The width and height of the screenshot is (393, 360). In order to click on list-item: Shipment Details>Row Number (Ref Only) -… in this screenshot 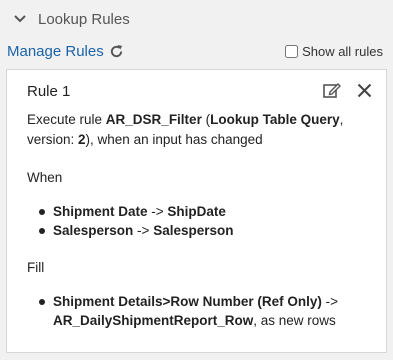, I will do `click(205, 311)`.